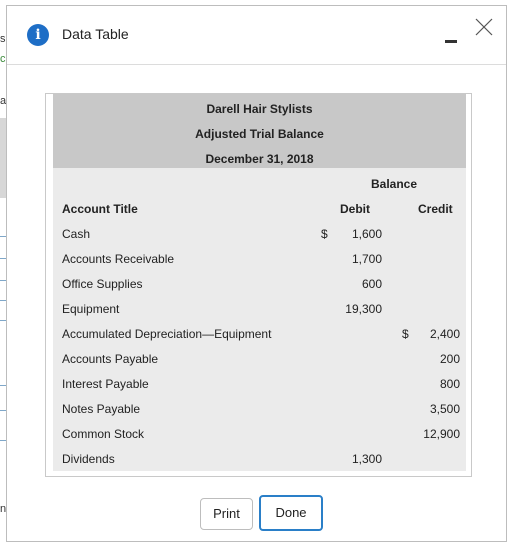  Describe the element at coordinates (371, 284) in the screenshot. I see `debit-amount: 600` at that location.